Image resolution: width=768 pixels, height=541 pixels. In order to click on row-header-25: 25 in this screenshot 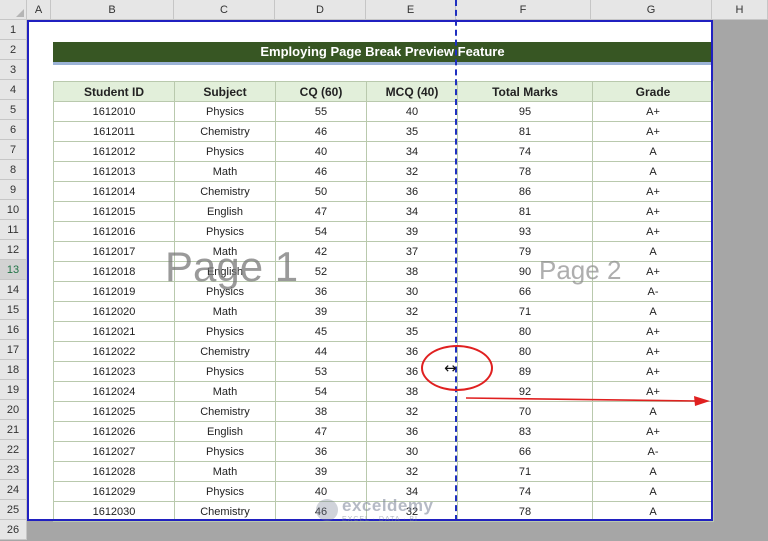, I will do `click(13, 510)`.